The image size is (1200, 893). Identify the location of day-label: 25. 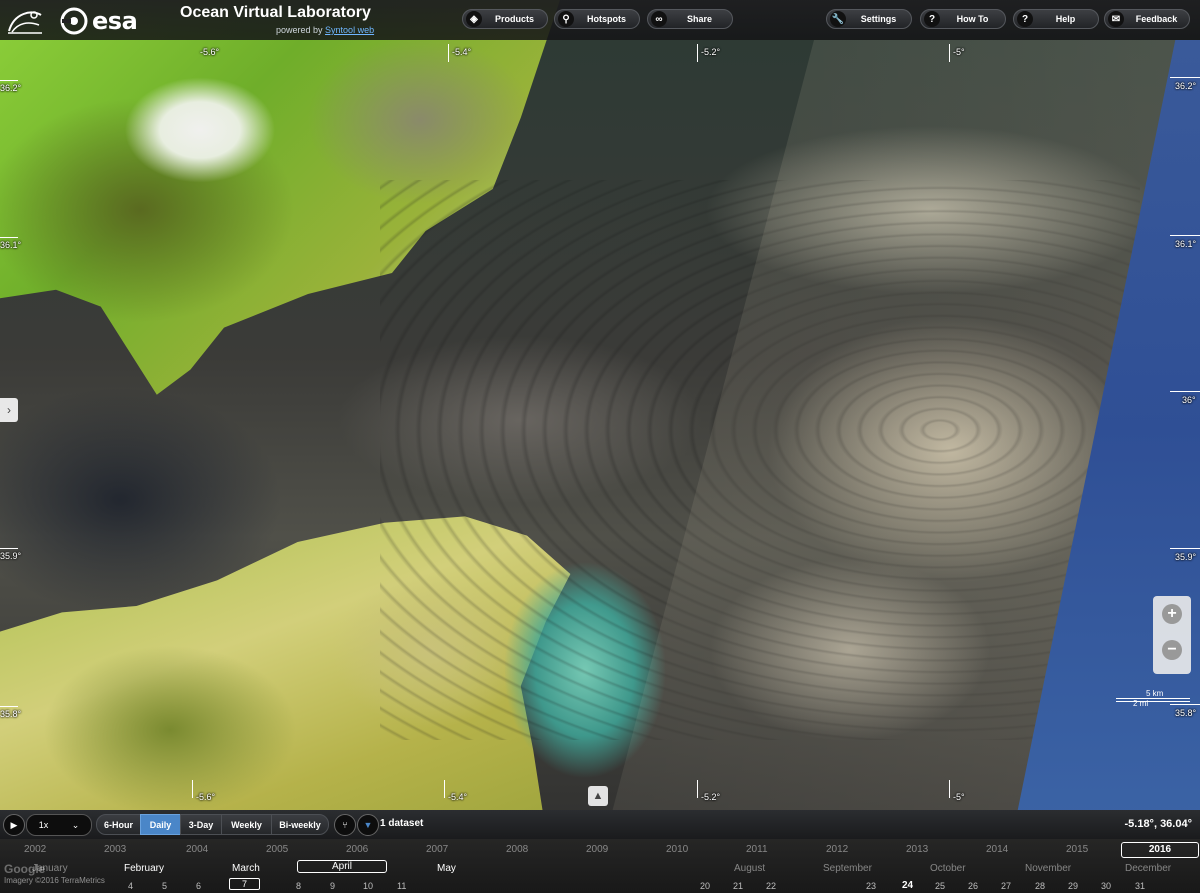
(940, 886).